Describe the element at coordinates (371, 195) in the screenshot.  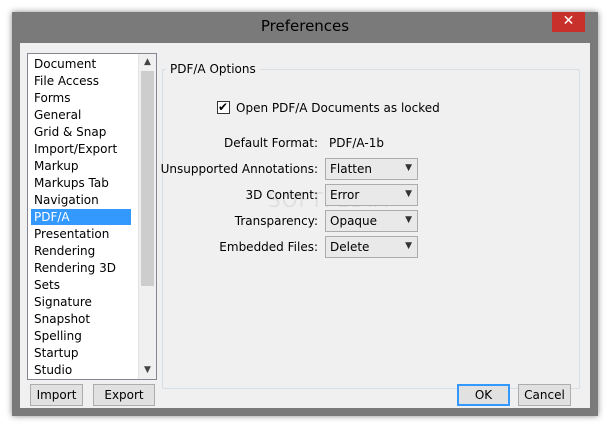
I see `3d-content-select: Error ▼` at that location.